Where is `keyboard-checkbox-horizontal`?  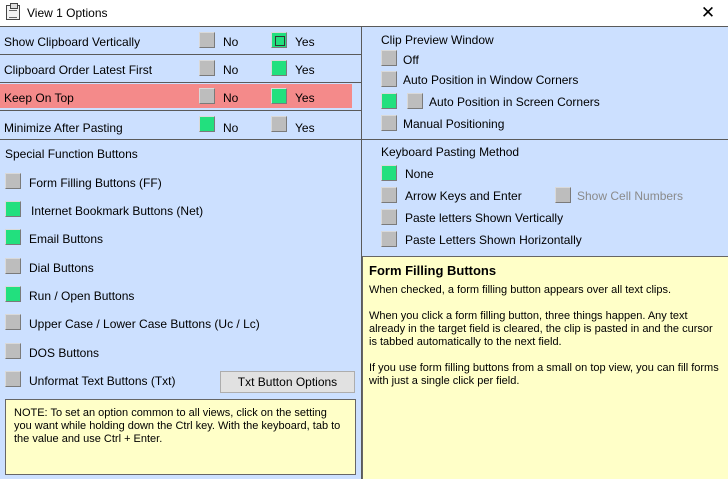 keyboard-checkbox-horizontal is located at coordinates (389, 239).